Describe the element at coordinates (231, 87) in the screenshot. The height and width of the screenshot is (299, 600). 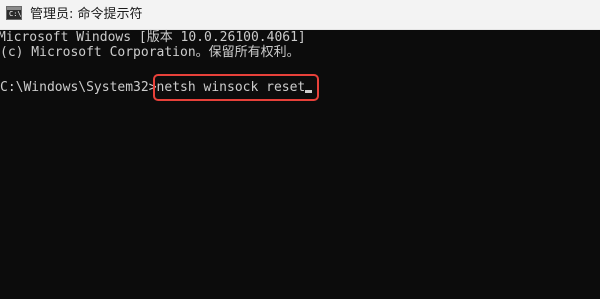
I see `console-command-input: netsh winsock reset` at that location.